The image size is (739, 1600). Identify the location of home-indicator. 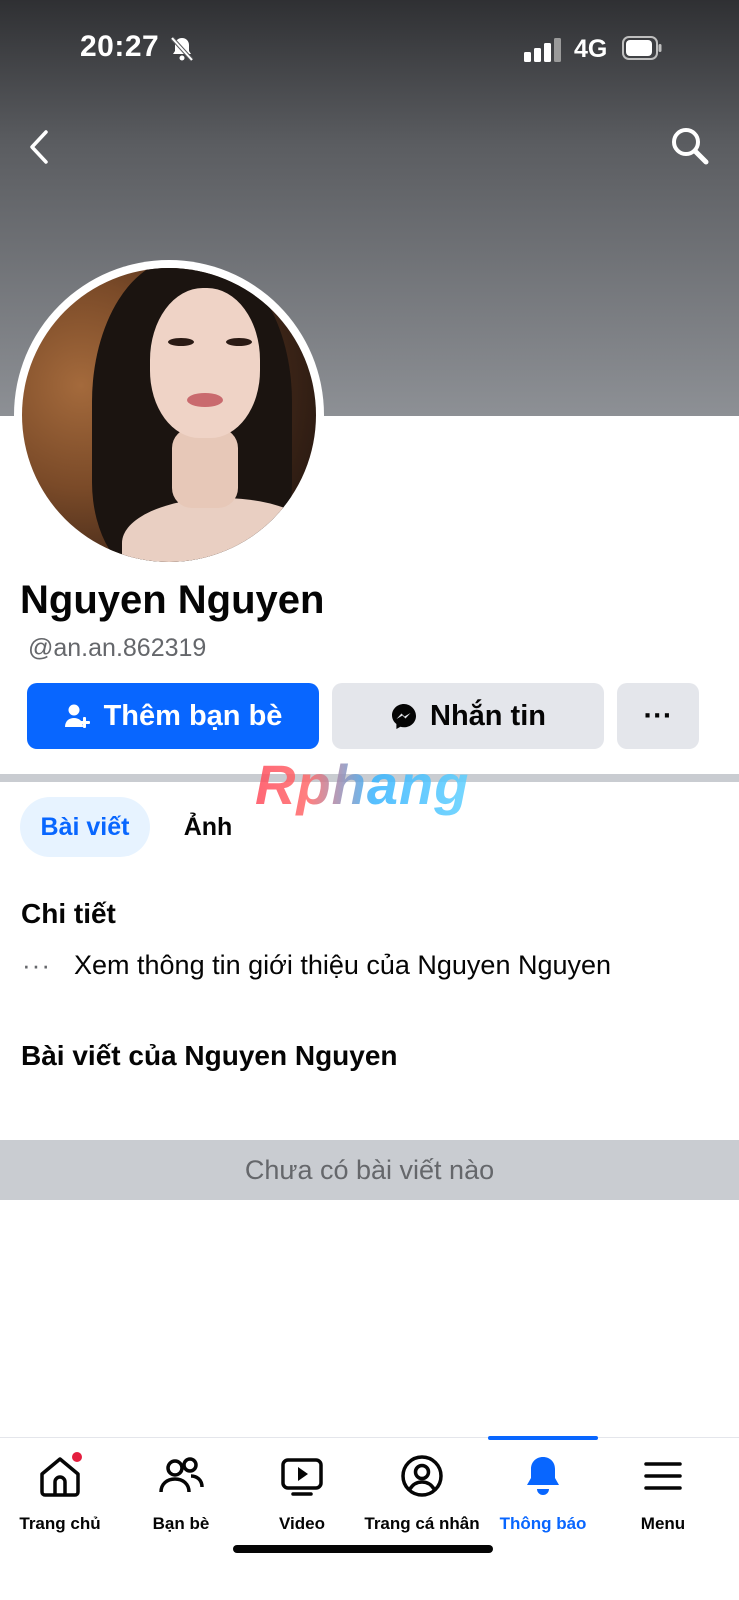
(363, 1549).